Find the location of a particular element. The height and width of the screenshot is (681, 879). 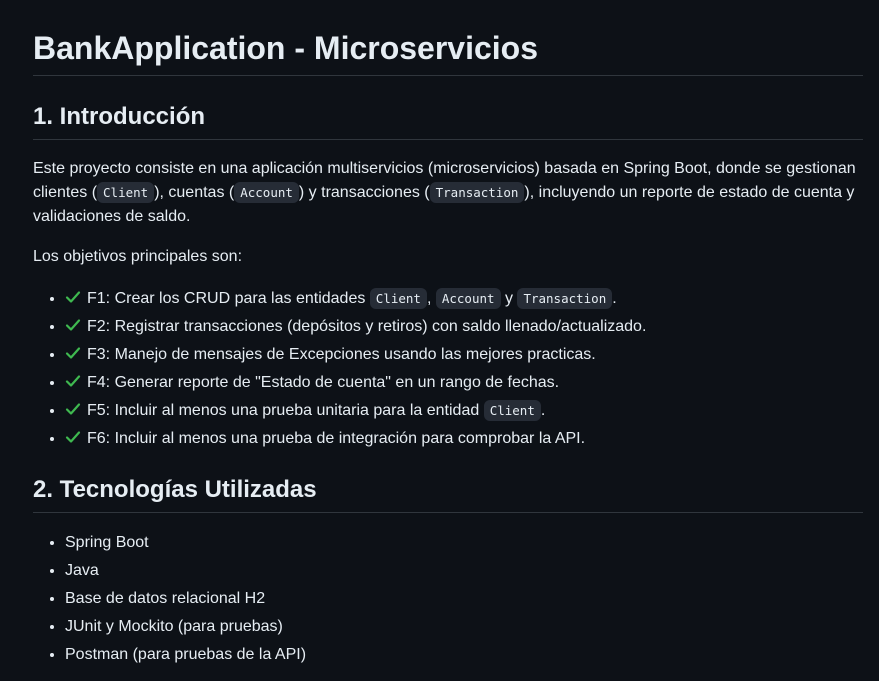

list-item: Postman (para pruebas de la API) is located at coordinates (464, 655).